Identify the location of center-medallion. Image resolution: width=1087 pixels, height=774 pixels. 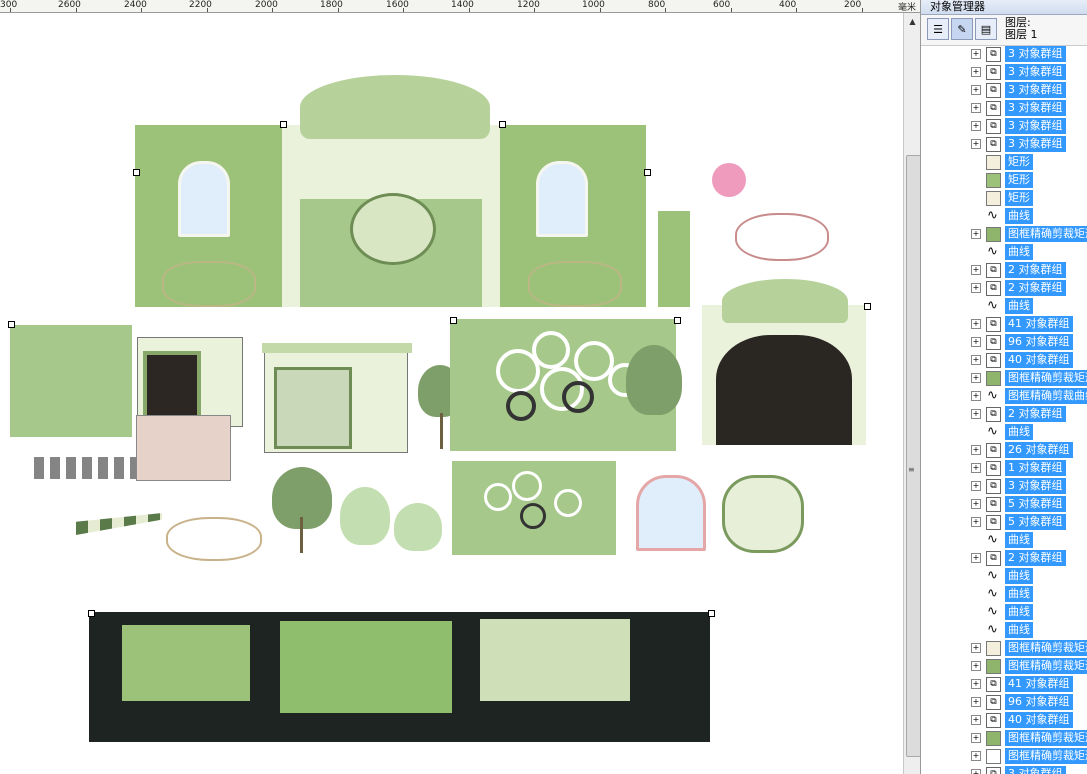
(393, 229).